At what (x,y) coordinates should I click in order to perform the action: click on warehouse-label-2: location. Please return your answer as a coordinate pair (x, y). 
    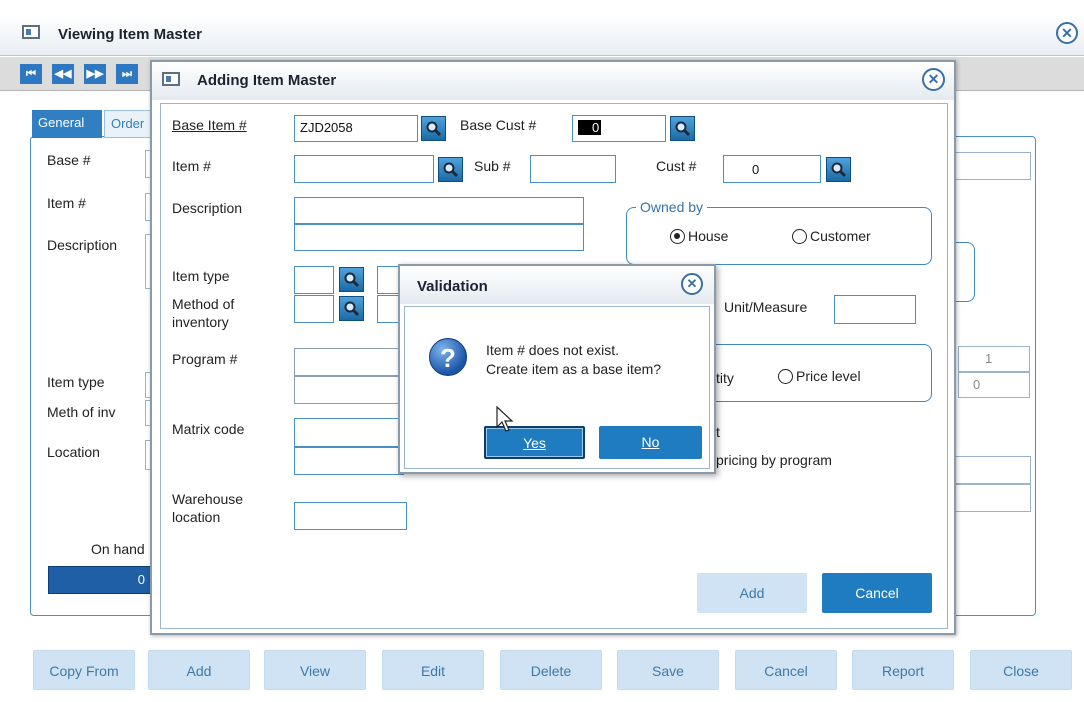
    Looking at the image, I should click on (196, 517).